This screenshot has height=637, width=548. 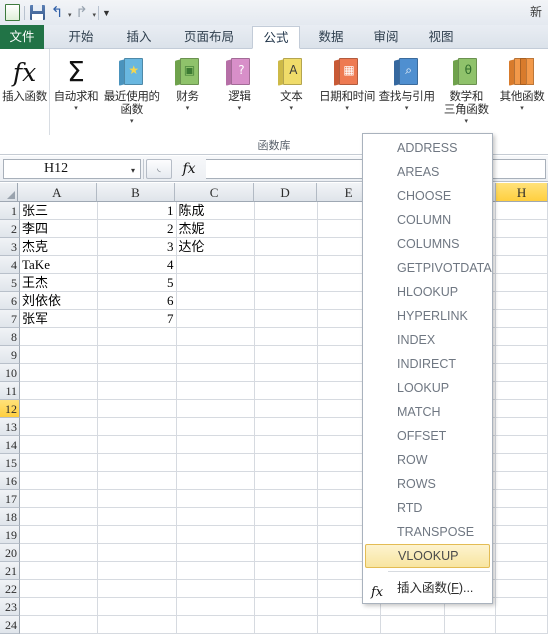 What do you see at coordinates (286, 588) in the screenshot?
I see `cell-D22` at bounding box center [286, 588].